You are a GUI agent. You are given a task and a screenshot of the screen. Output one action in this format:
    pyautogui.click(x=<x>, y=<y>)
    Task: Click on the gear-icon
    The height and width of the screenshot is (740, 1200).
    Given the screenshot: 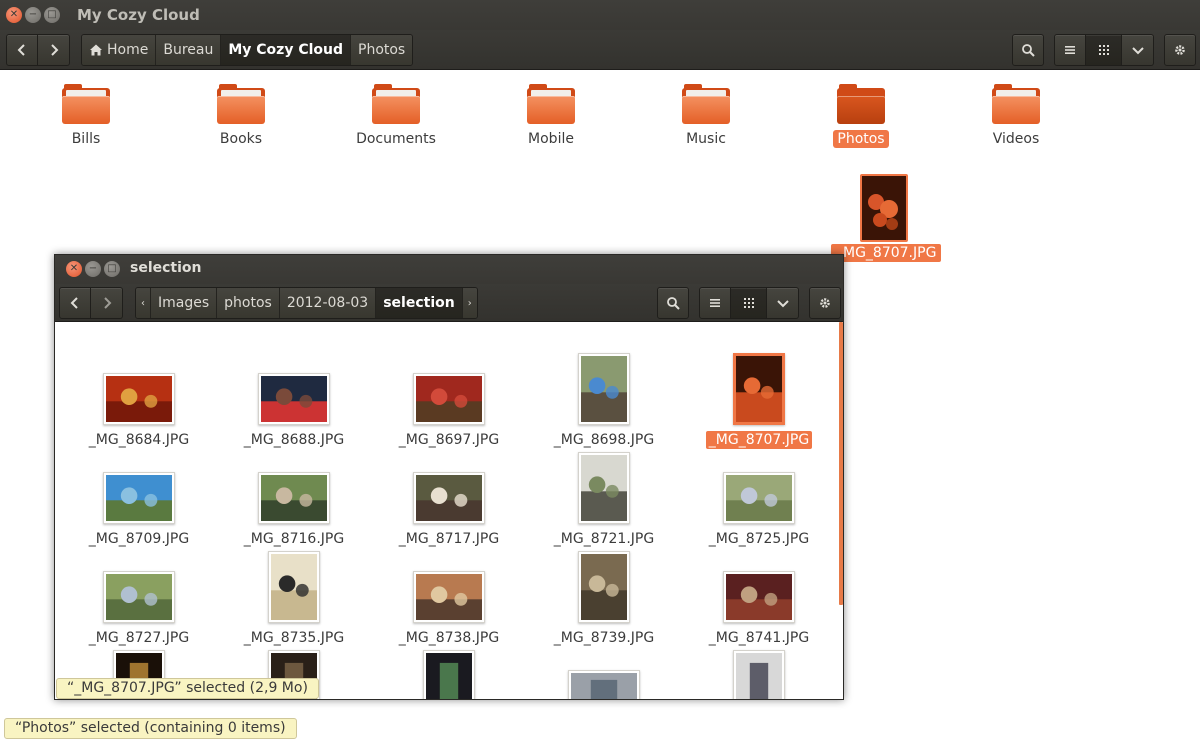 What is the action you would take?
    pyautogui.click(x=1180, y=50)
    